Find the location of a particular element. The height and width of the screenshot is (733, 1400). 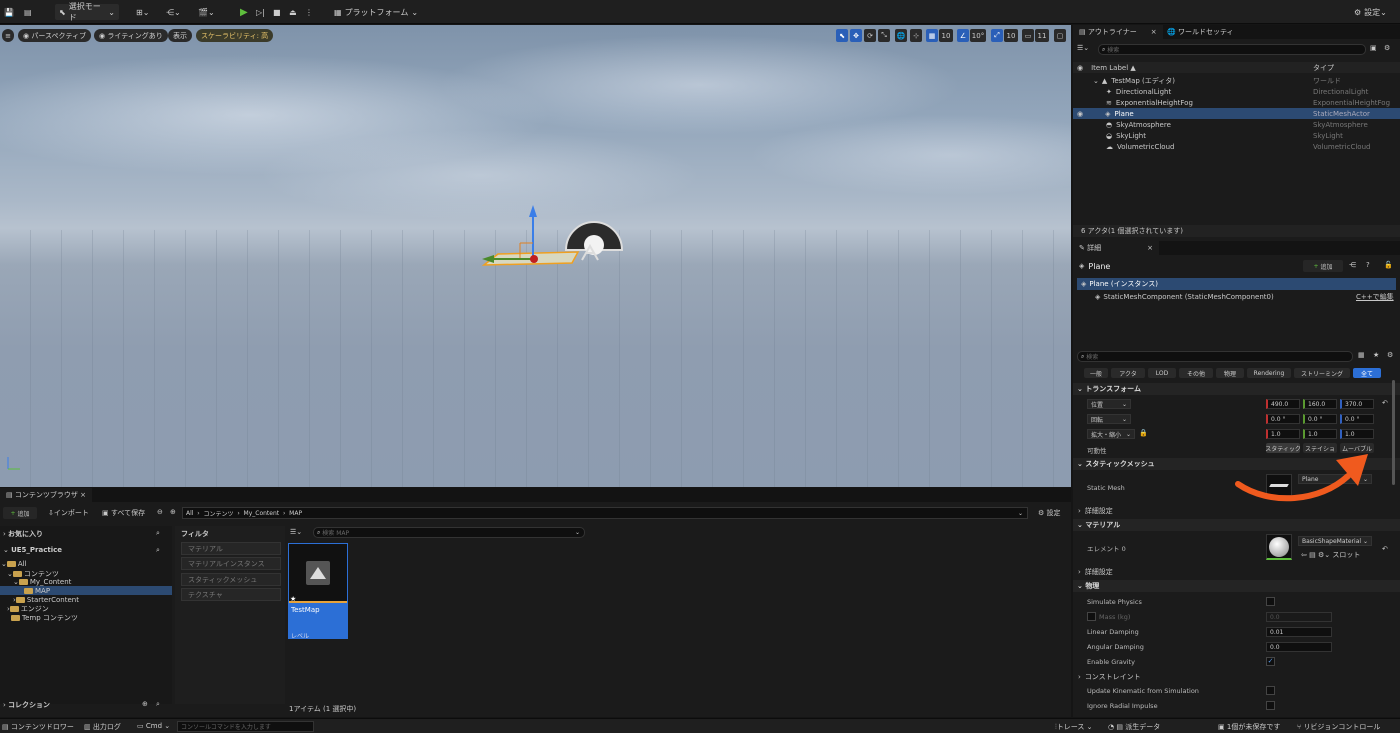

tree-temp: Temp コンテンツ is located at coordinates (44, 618).